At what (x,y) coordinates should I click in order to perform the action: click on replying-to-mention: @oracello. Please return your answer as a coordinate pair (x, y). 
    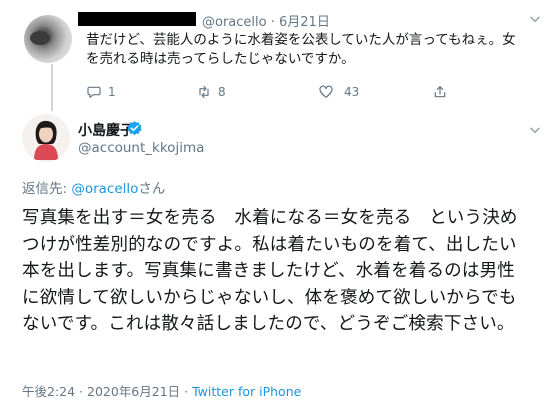
    Looking at the image, I should click on (104, 189).